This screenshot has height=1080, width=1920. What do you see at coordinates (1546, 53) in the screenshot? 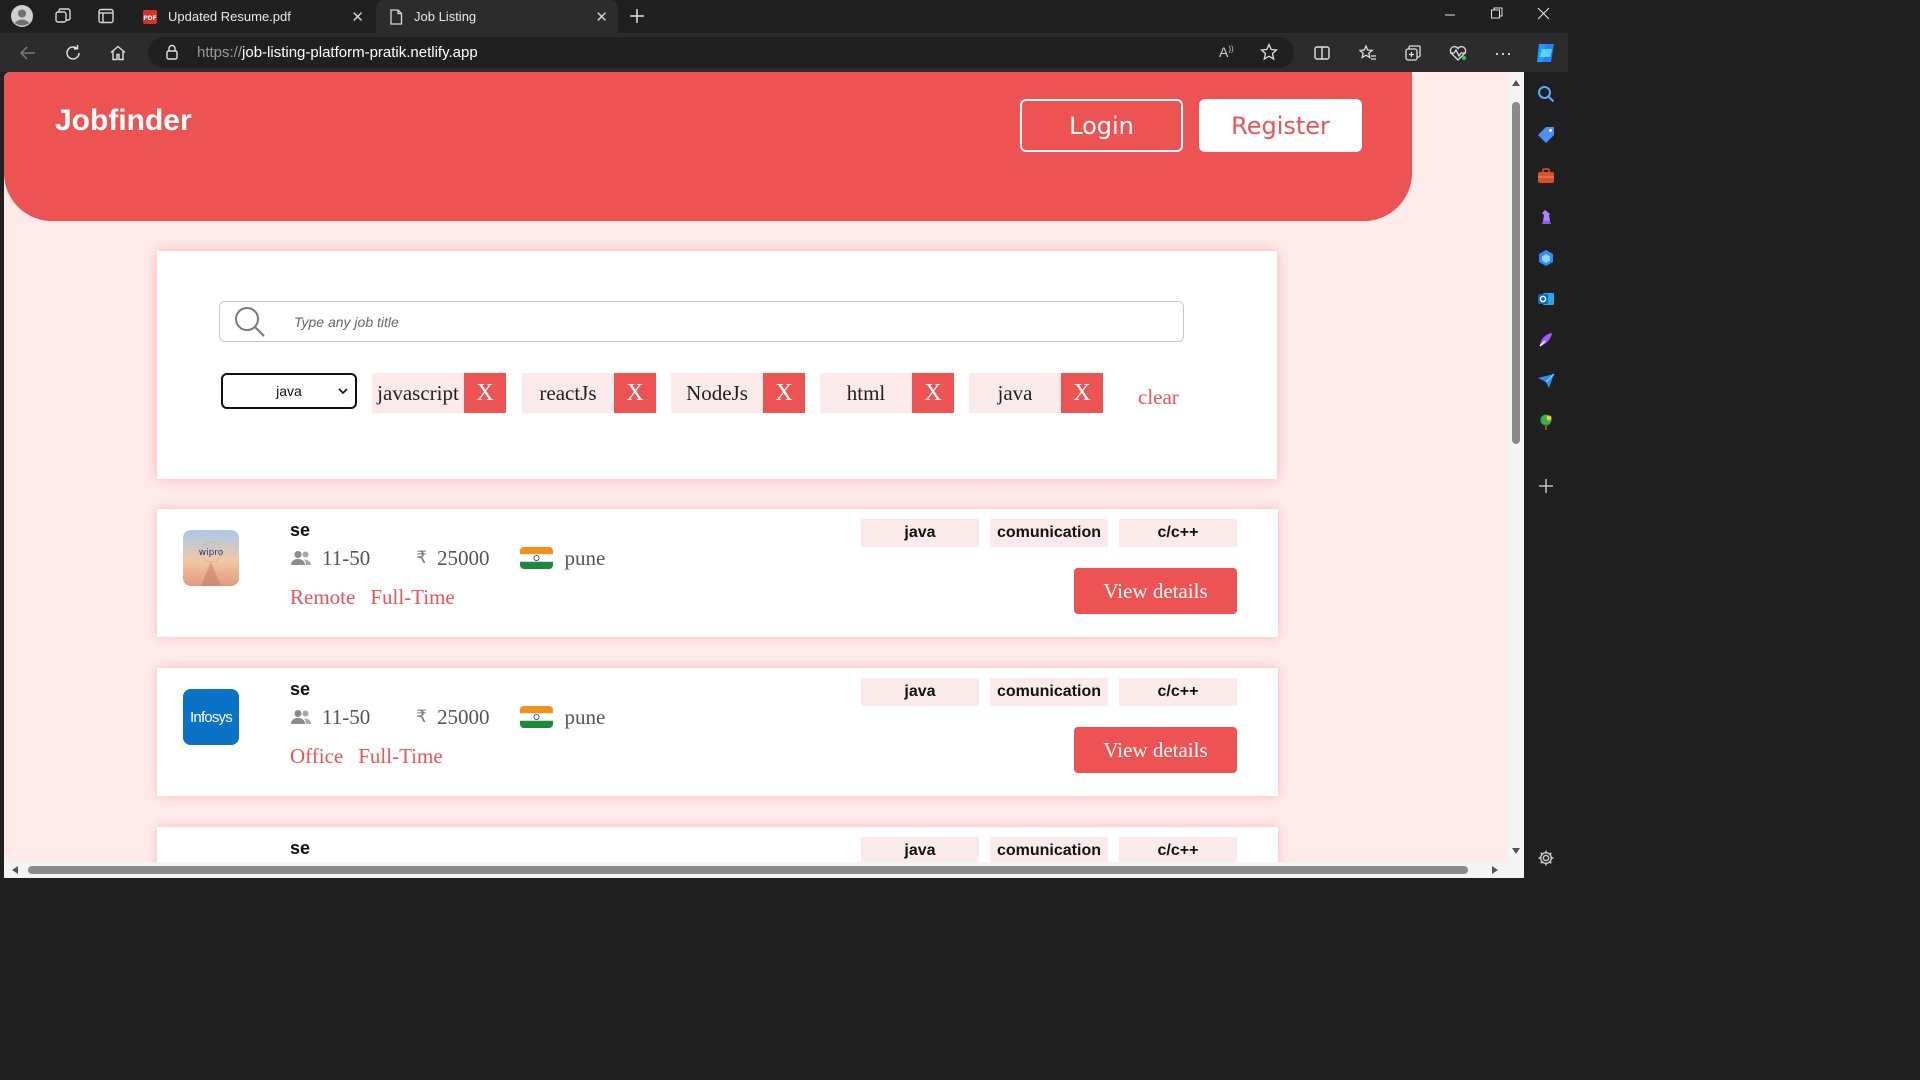
I see `copilot-icon` at bounding box center [1546, 53].